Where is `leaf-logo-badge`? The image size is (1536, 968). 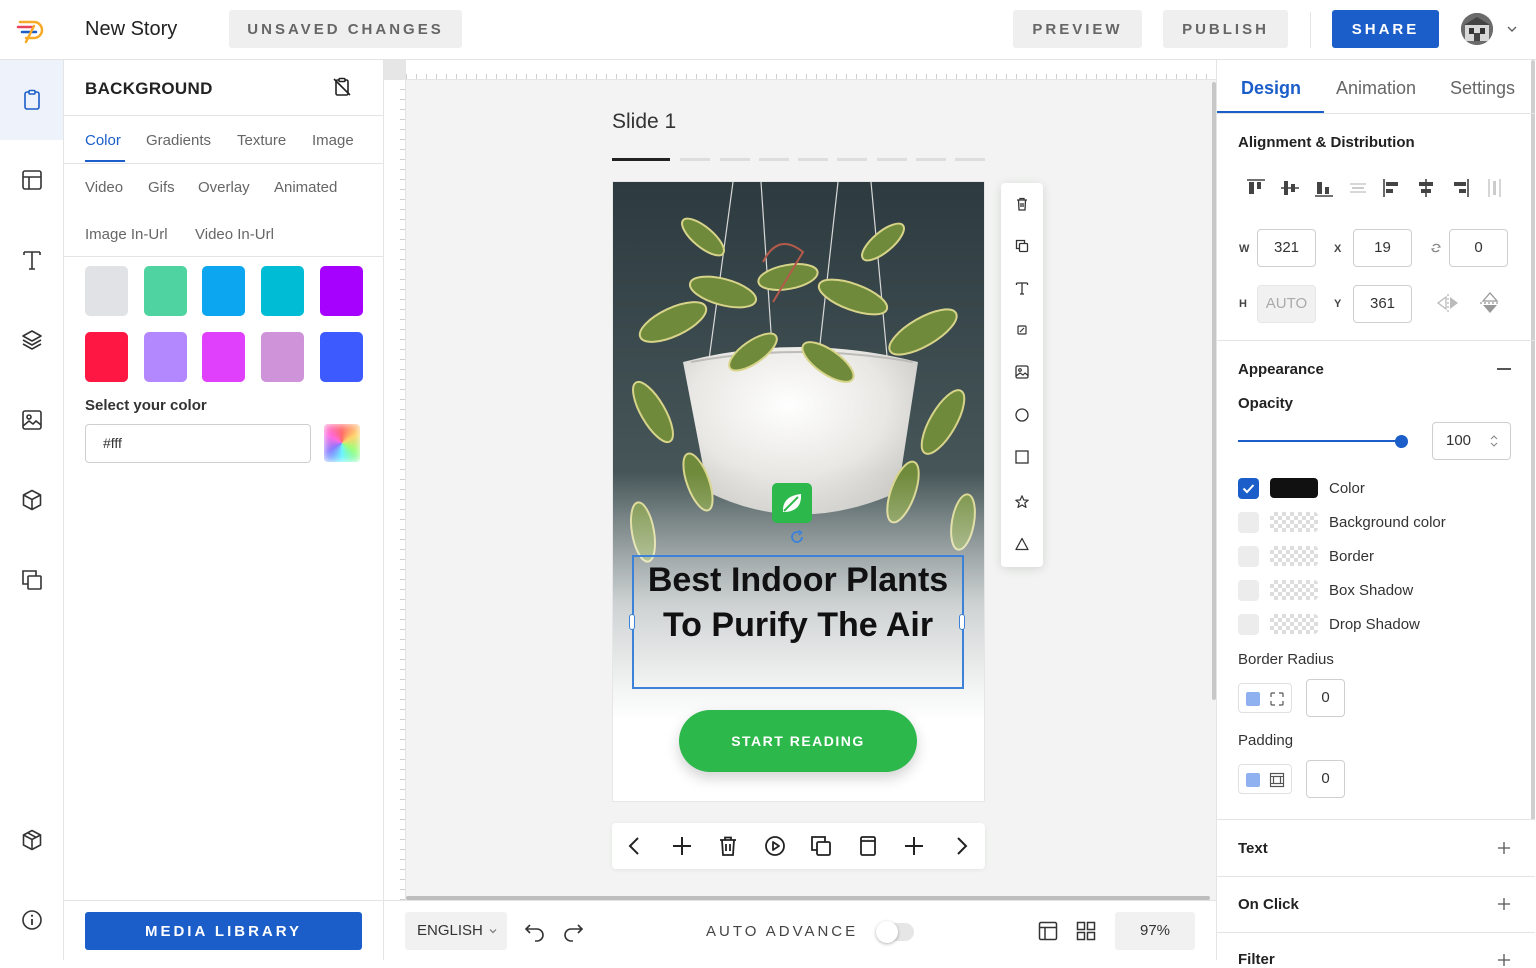
leaf-logo-badge is located at coordinates (792, 503).